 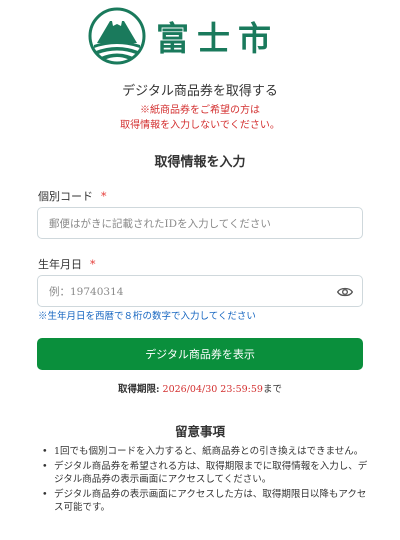 I want to click on show-voucher-button: デジタル商品券を表示, so click(x=200, y=354).